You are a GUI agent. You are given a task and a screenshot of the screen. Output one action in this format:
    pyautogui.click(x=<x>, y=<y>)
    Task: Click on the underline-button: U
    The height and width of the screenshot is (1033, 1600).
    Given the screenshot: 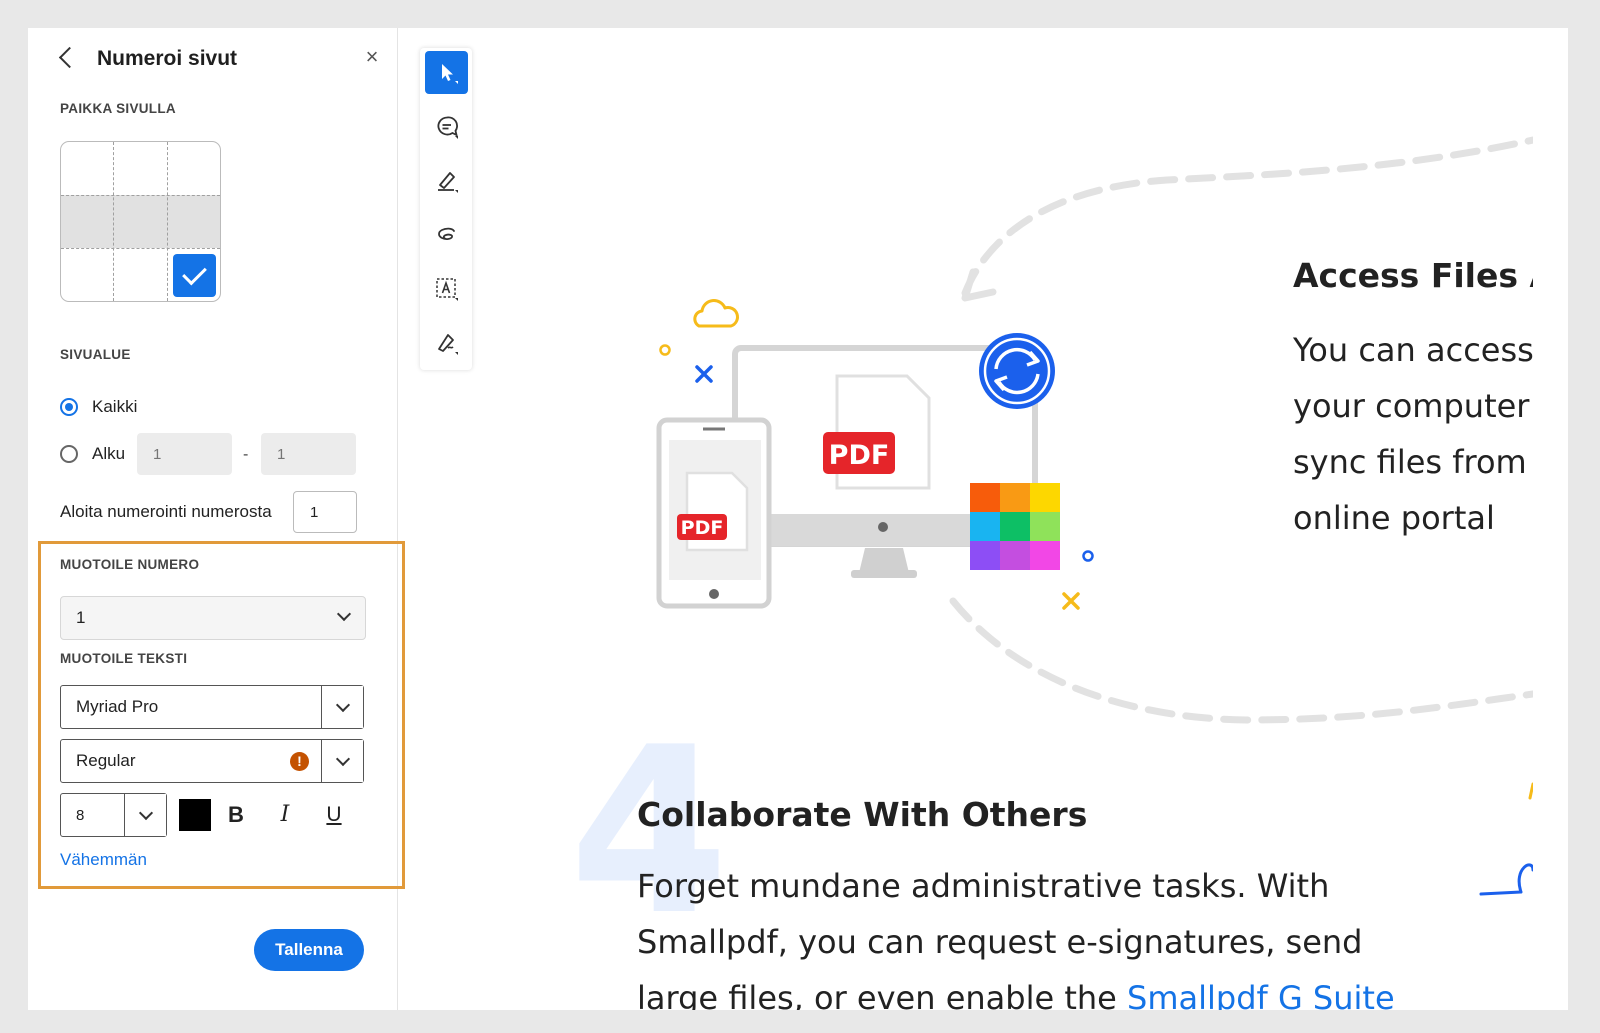 What is the action you would take?
    pyautogui.click(x=334, y=815)
    